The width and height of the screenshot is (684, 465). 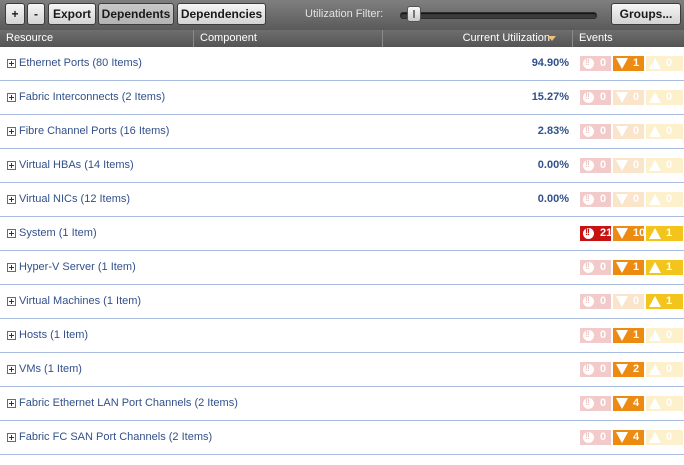 I want to click on utilization-filter-slider, so click(x=498, y=15).